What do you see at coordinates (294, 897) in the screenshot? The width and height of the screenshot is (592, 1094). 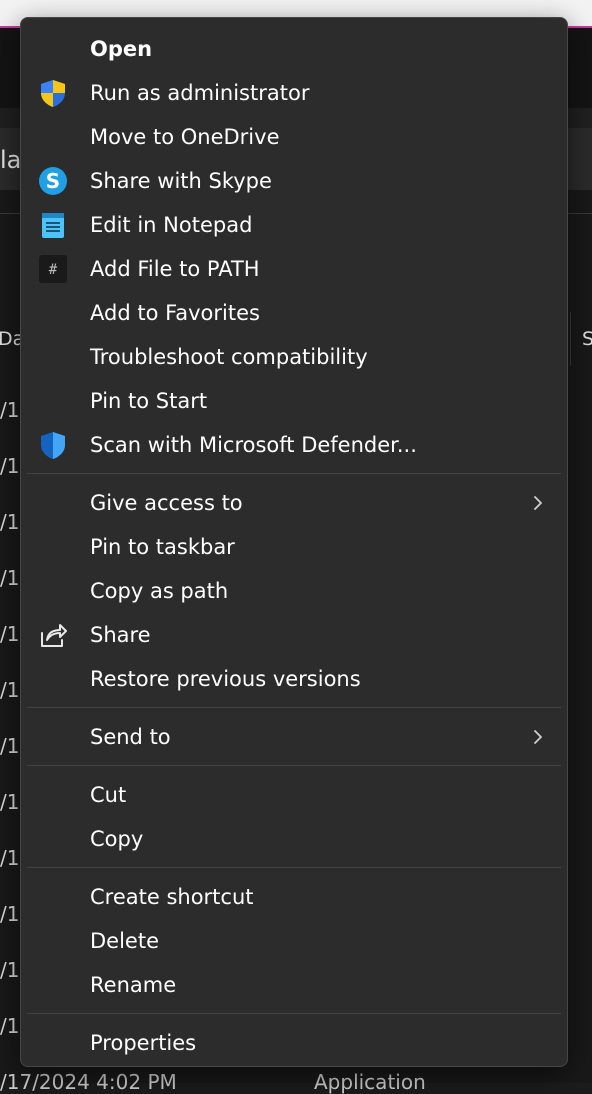 I see `menu-item-create-shortcut: Create shortcut` at bounding box center [294, 897].